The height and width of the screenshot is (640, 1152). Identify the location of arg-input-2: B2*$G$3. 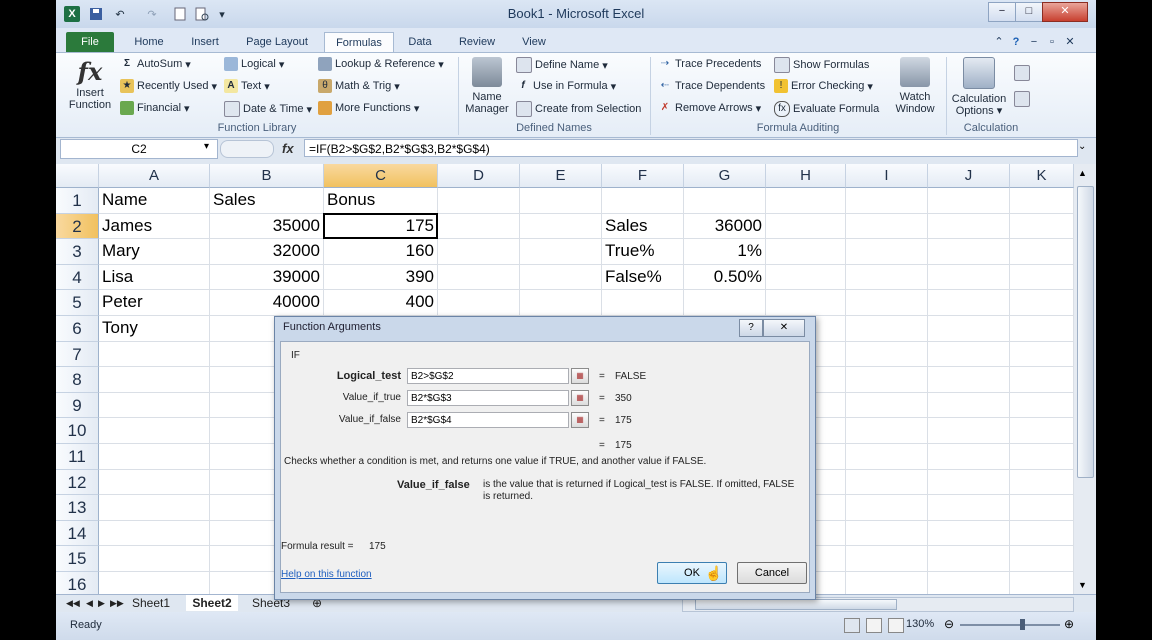
(488, 398).